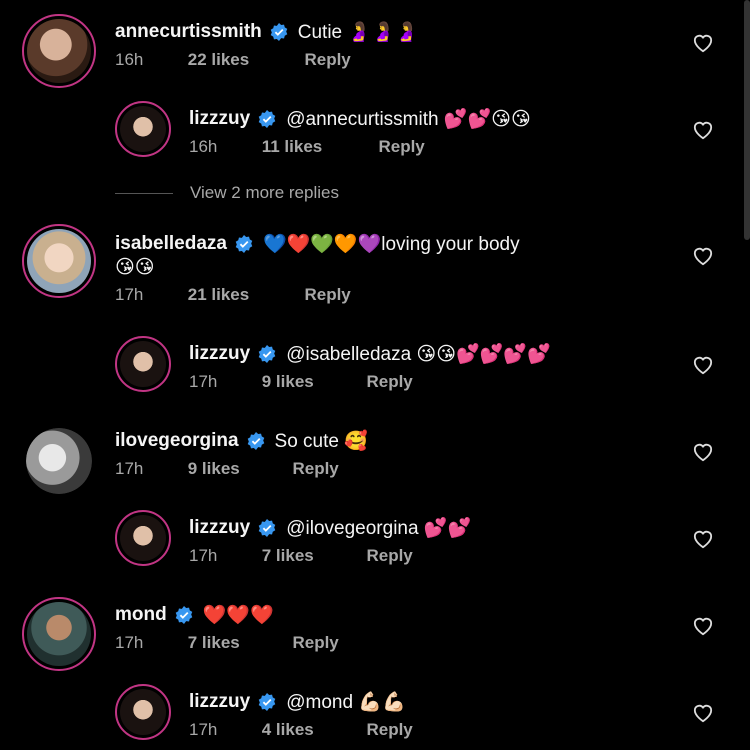 The width and height of the screenshot is (750, 750). Describe the element at coordinates (144, 193) in the screenshot. I see `divider` at that location.